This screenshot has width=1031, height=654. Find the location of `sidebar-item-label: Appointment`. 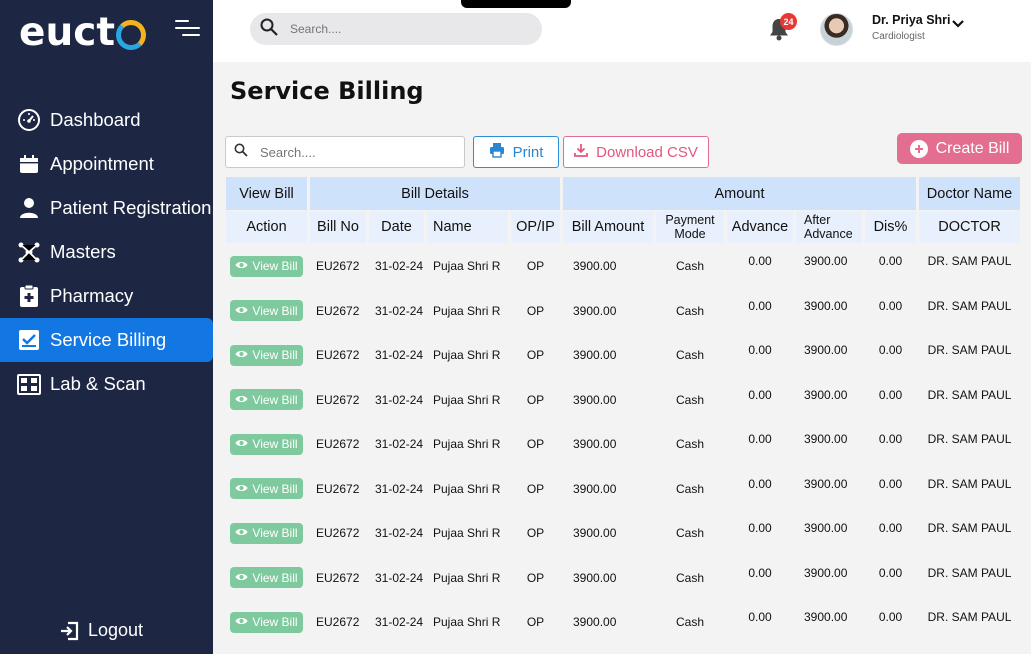

sidebar-item-label: Appointment is located at coordinates (102, 163).